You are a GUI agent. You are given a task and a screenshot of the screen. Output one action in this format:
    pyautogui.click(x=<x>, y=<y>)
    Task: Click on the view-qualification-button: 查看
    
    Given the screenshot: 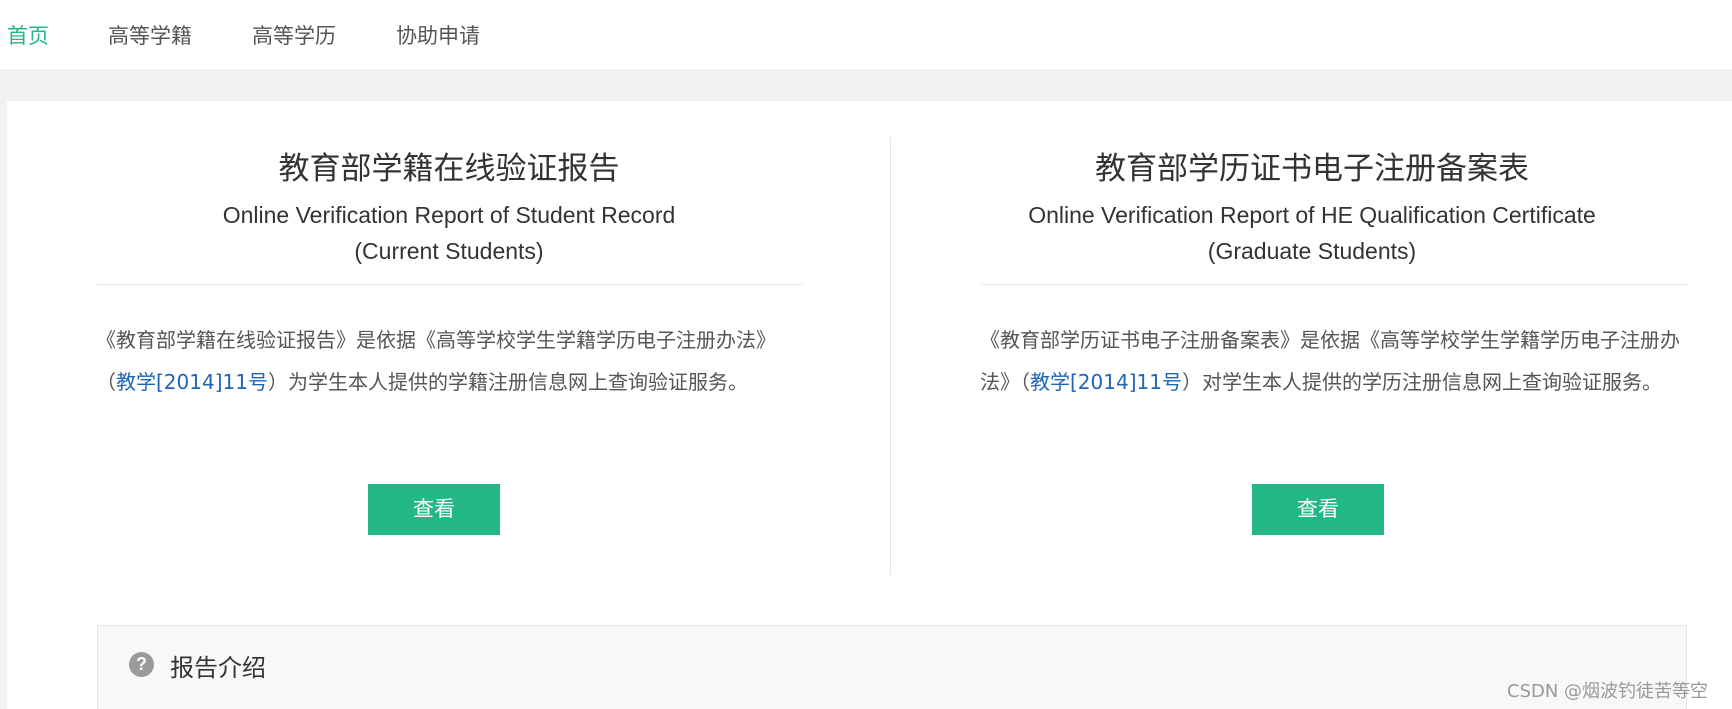 What is the action you would take?
    pyautogui.click(x=1318, y=509)
    